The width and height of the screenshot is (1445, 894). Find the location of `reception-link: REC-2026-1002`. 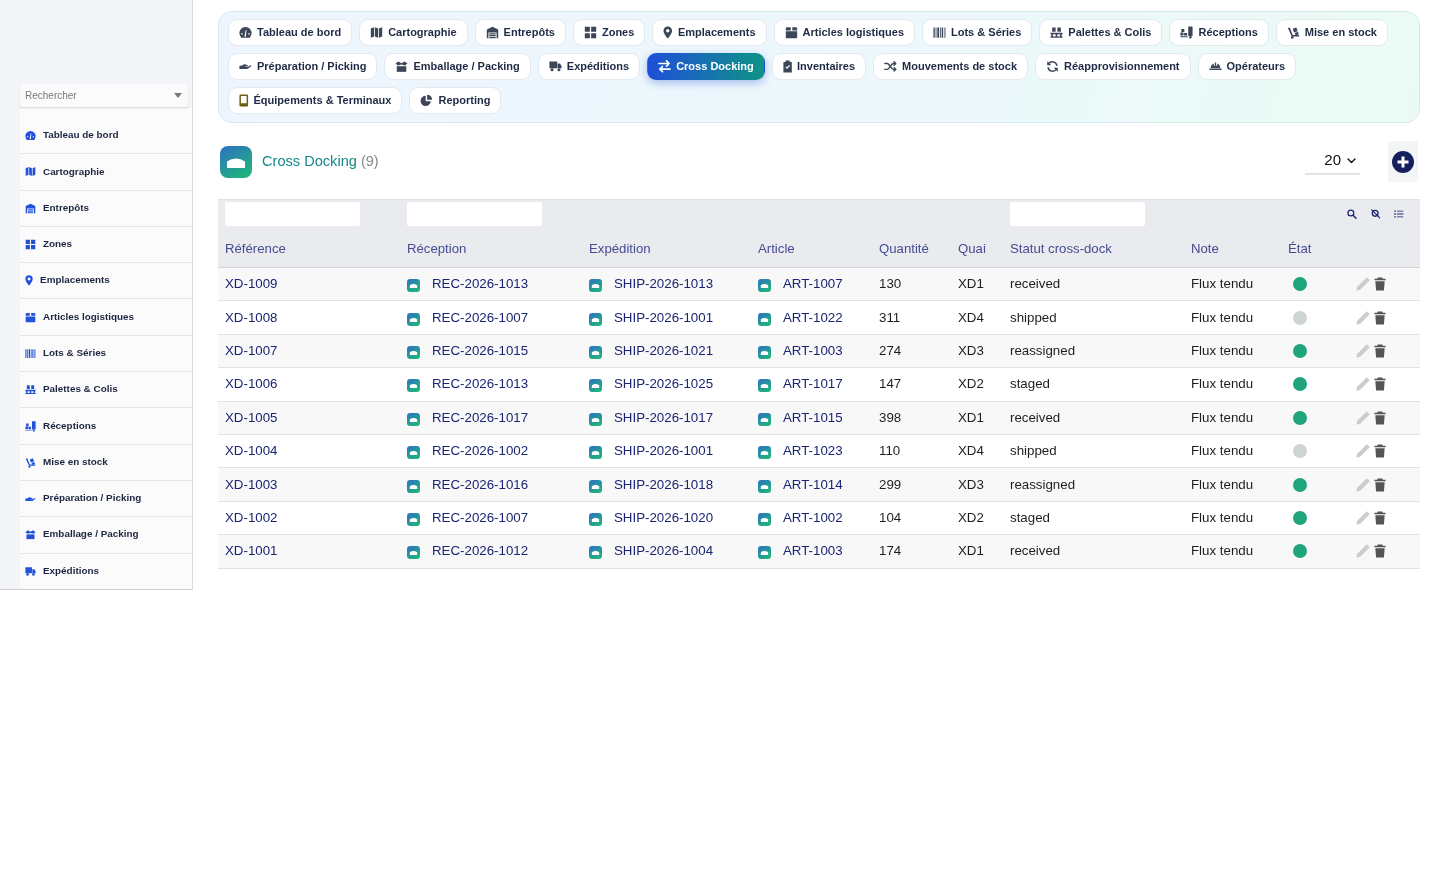

reception-link: REC-2026-1002 is located at coordinates (480, 451).